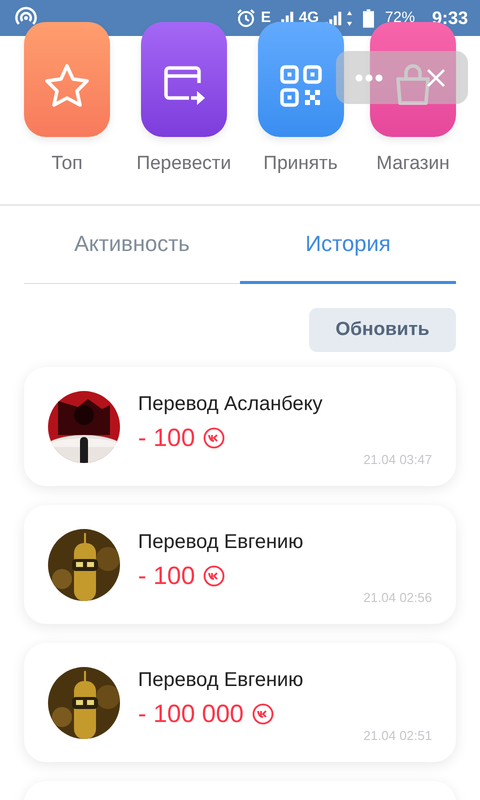 Image resolution: width=480 pixels, height=800 pixels. I want to click on transaction-card: Перевод Евгению - 100 21.04 02:56, so click(240, 564).